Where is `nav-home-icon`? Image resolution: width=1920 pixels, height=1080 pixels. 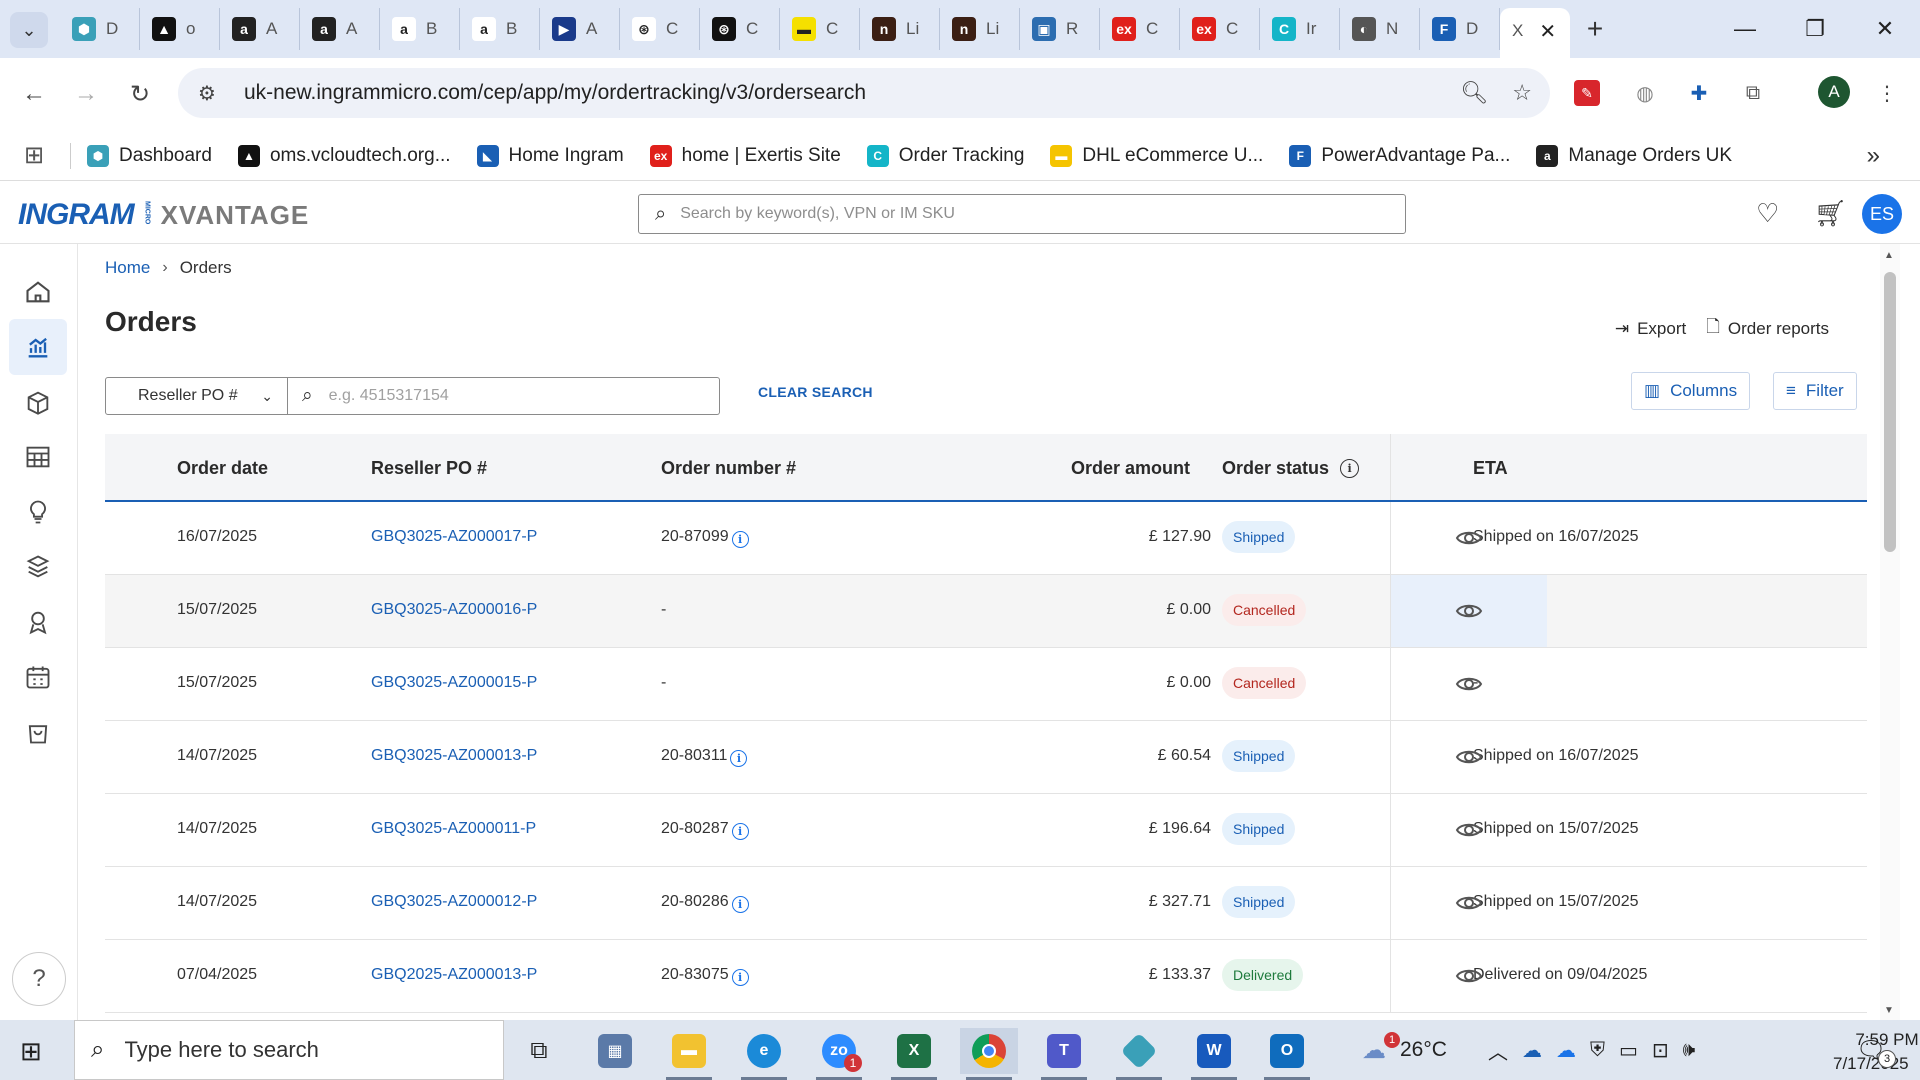
nav-home-icon is located at coordinates (38, 292).